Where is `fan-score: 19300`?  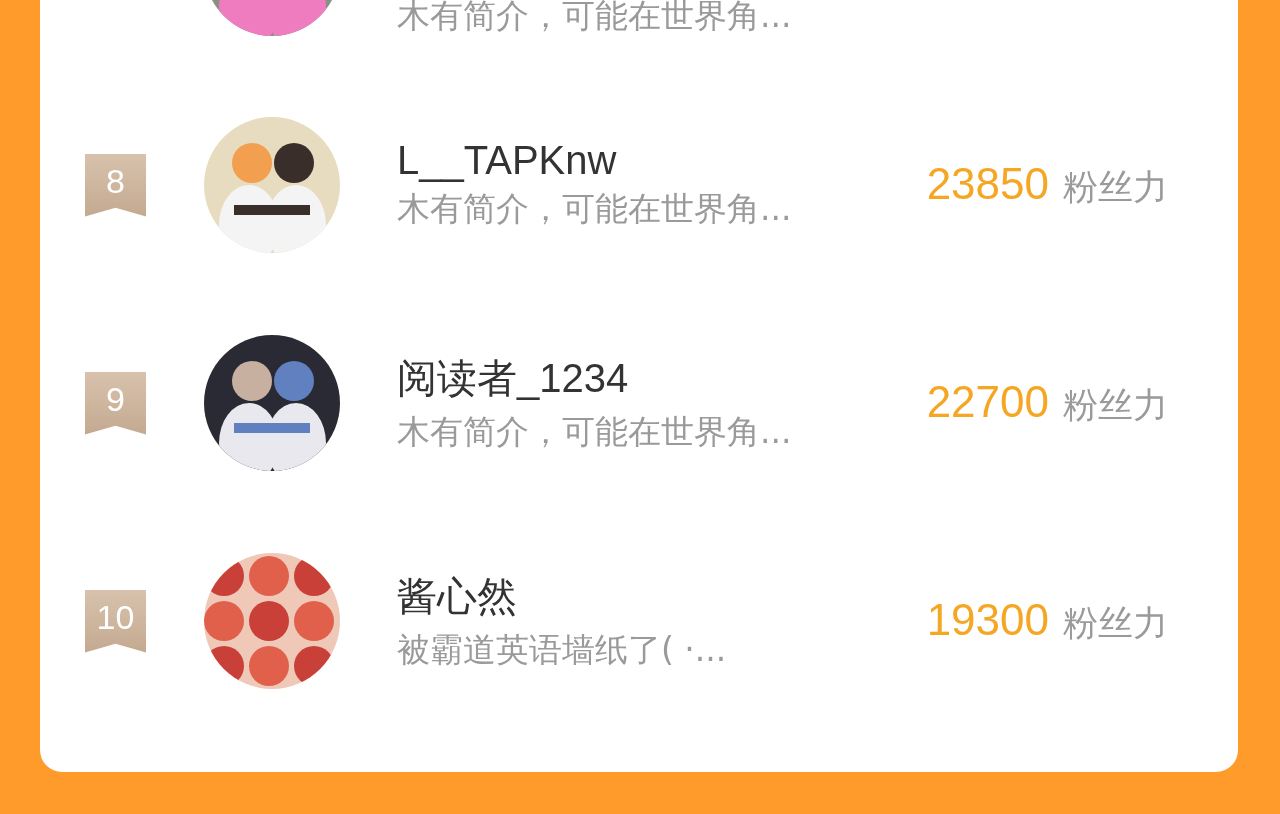
fan-score: 19300 is located at coordinates (987, 620).